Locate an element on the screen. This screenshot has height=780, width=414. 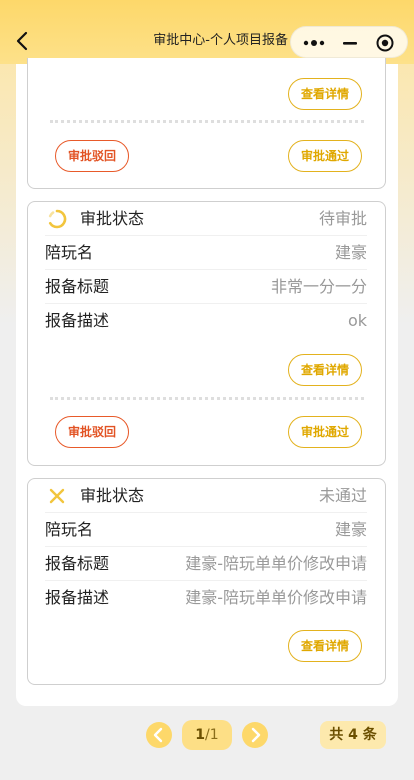
status-row: 审批状态 未通过 is located at coordinates (206, 496).